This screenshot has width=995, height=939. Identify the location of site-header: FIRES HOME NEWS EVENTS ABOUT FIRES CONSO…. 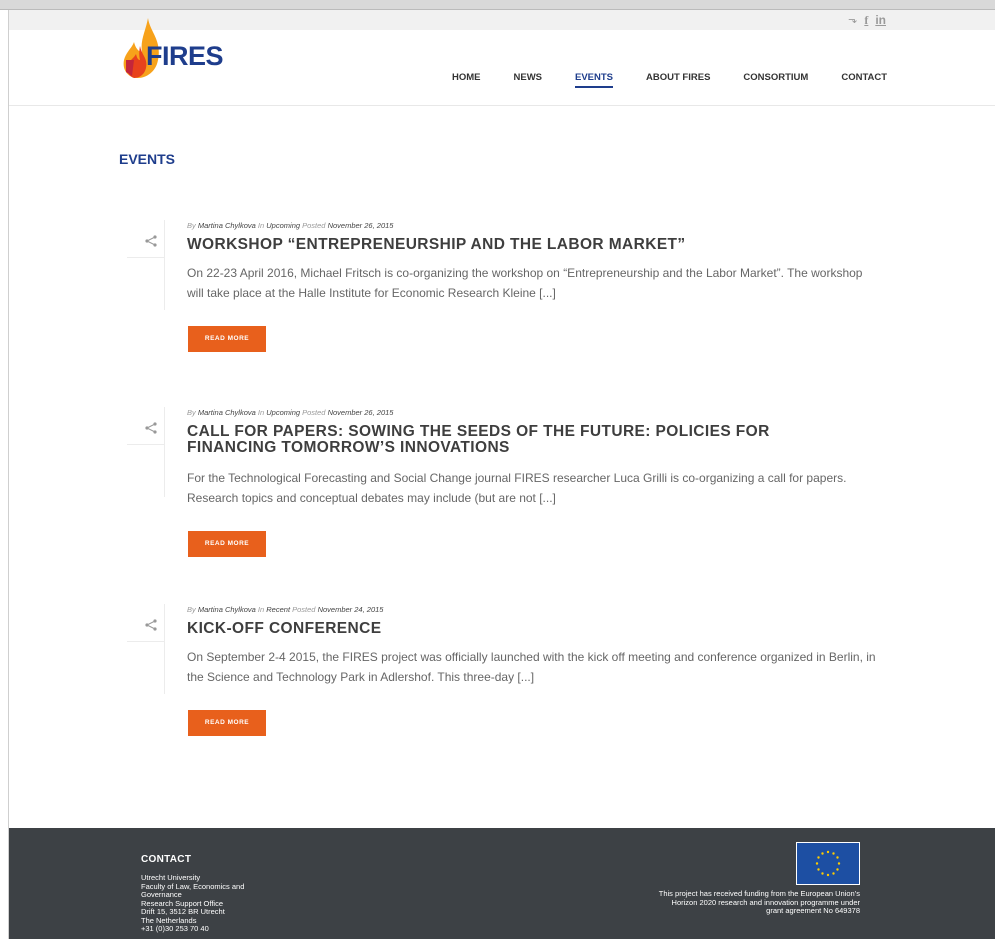
(502, 62).